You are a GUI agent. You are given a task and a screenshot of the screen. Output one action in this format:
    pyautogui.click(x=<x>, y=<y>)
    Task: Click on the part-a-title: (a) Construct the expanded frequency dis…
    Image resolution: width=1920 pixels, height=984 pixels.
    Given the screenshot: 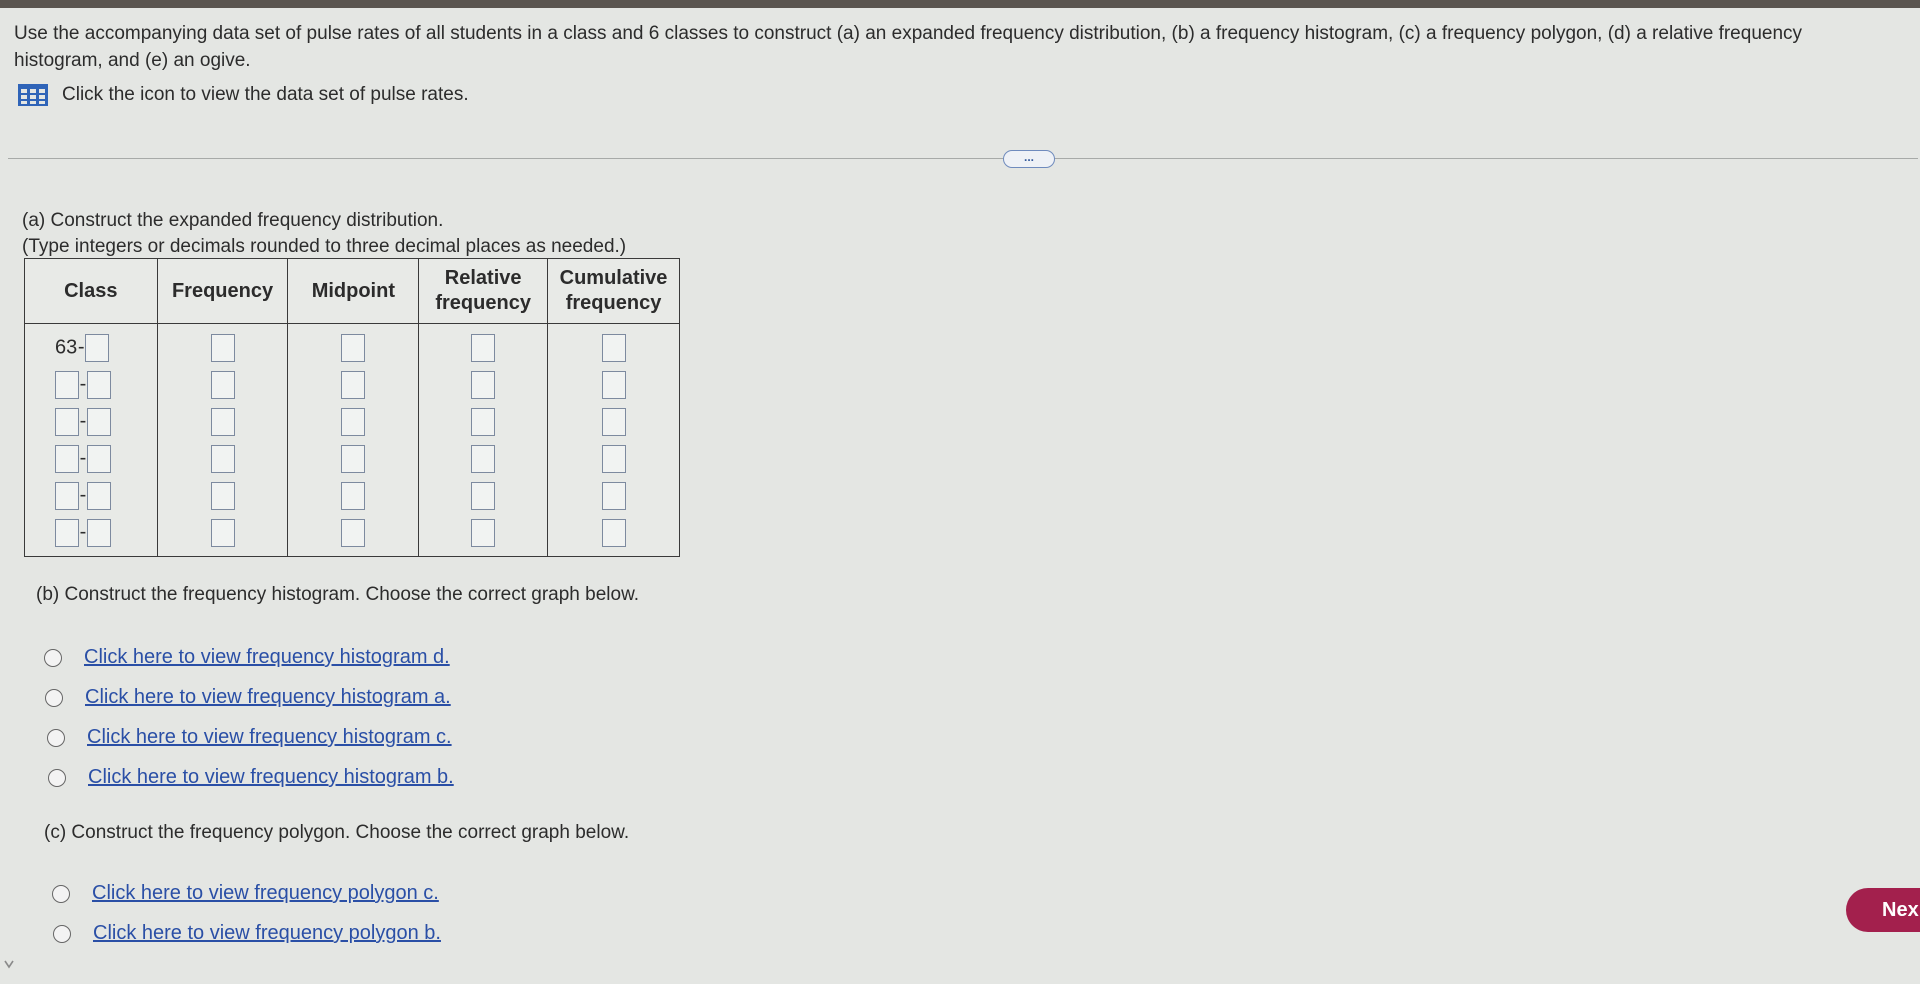 What is the action you would take?
    pyautogui.click(x=233, y=220)
    